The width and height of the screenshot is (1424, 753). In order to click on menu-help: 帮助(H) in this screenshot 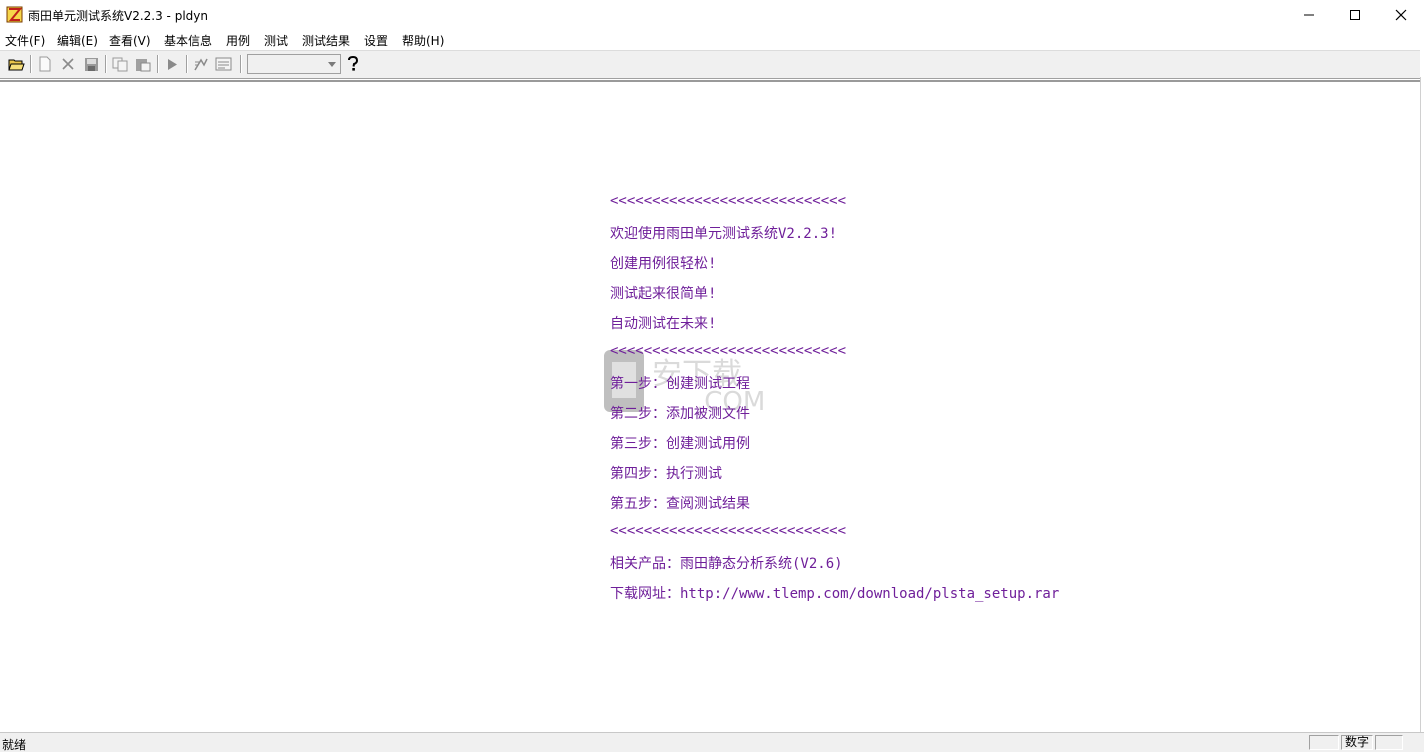, I will do `click(423, 40)`.